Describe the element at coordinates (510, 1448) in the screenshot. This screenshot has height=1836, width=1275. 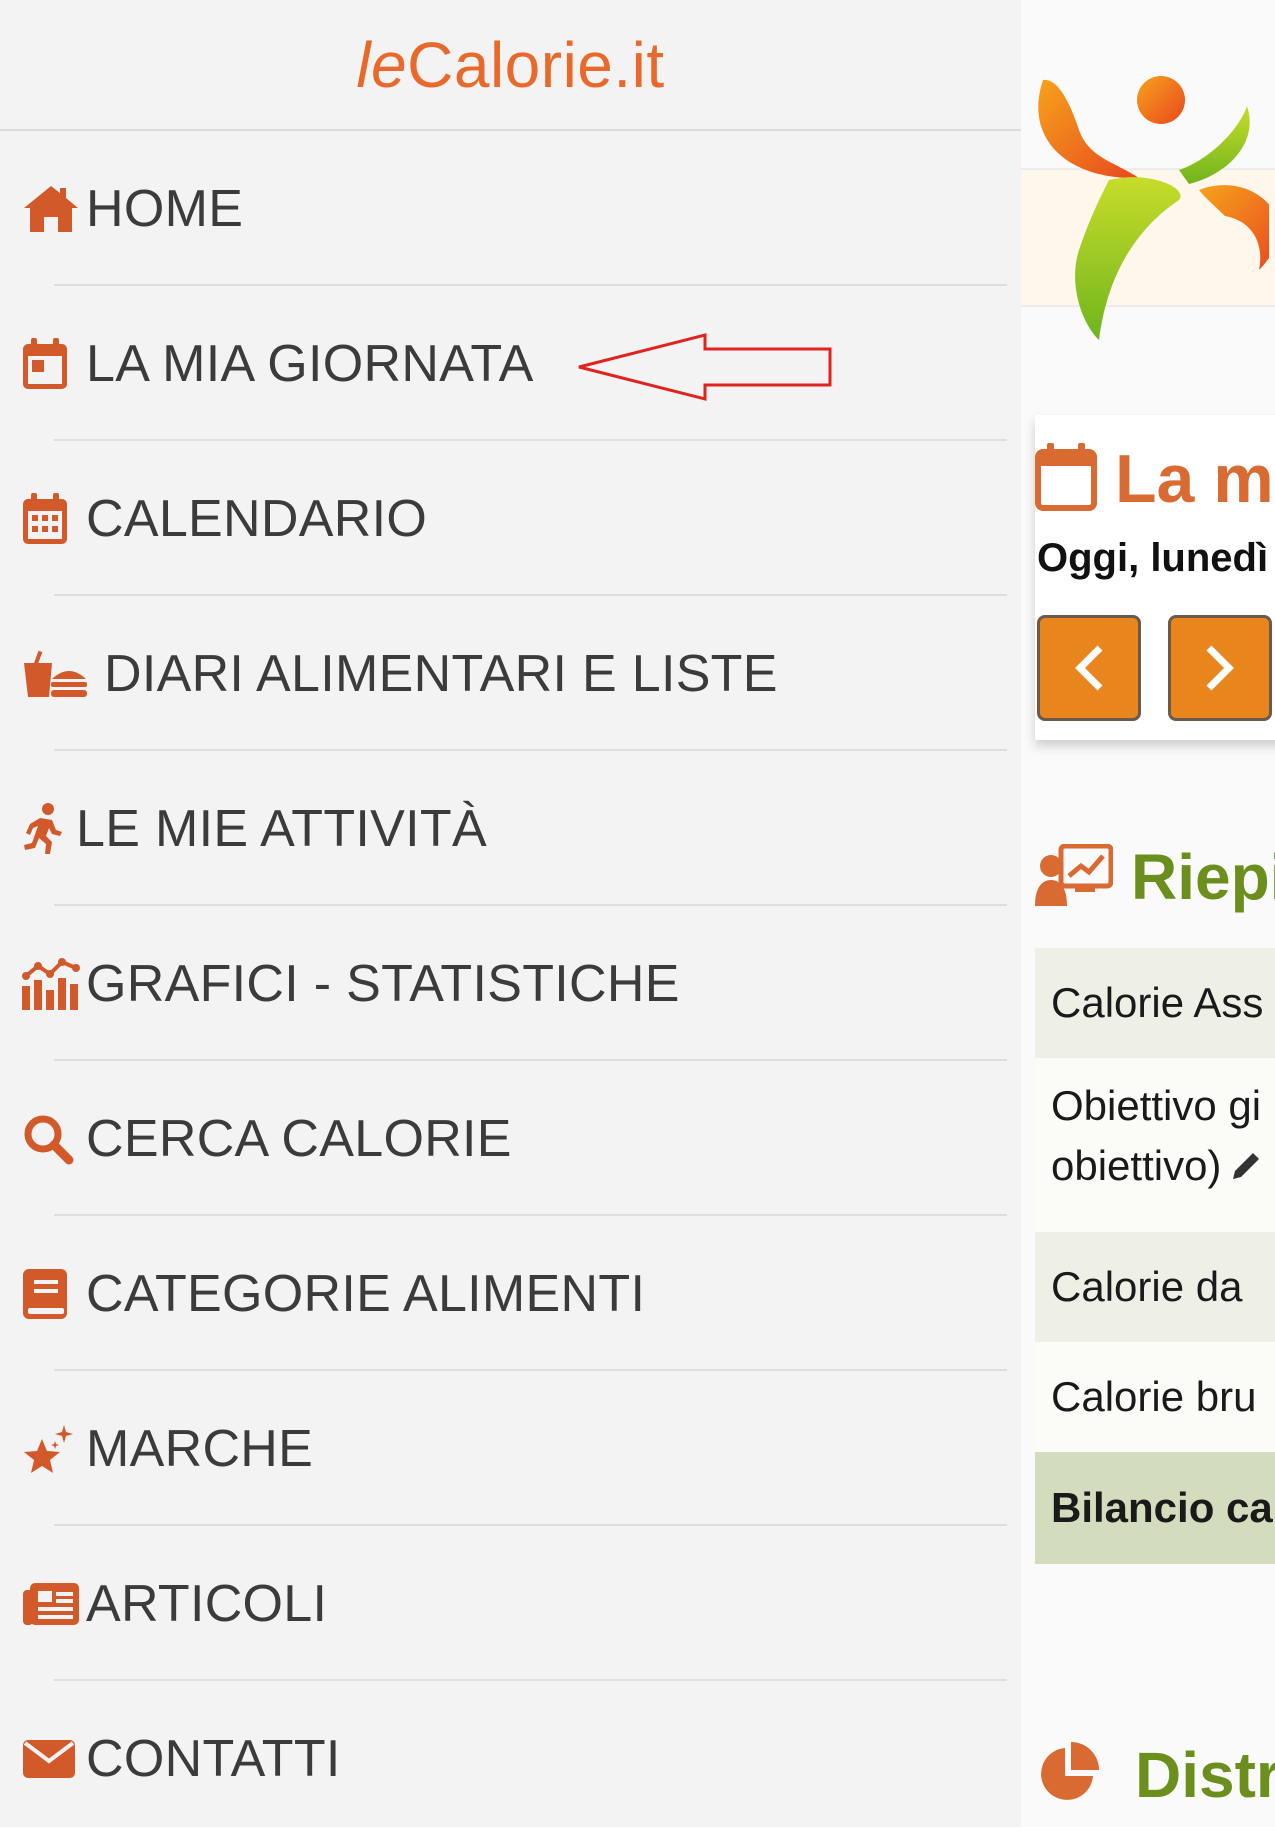
I see `menu-item-marche: MARCHE` at that location.